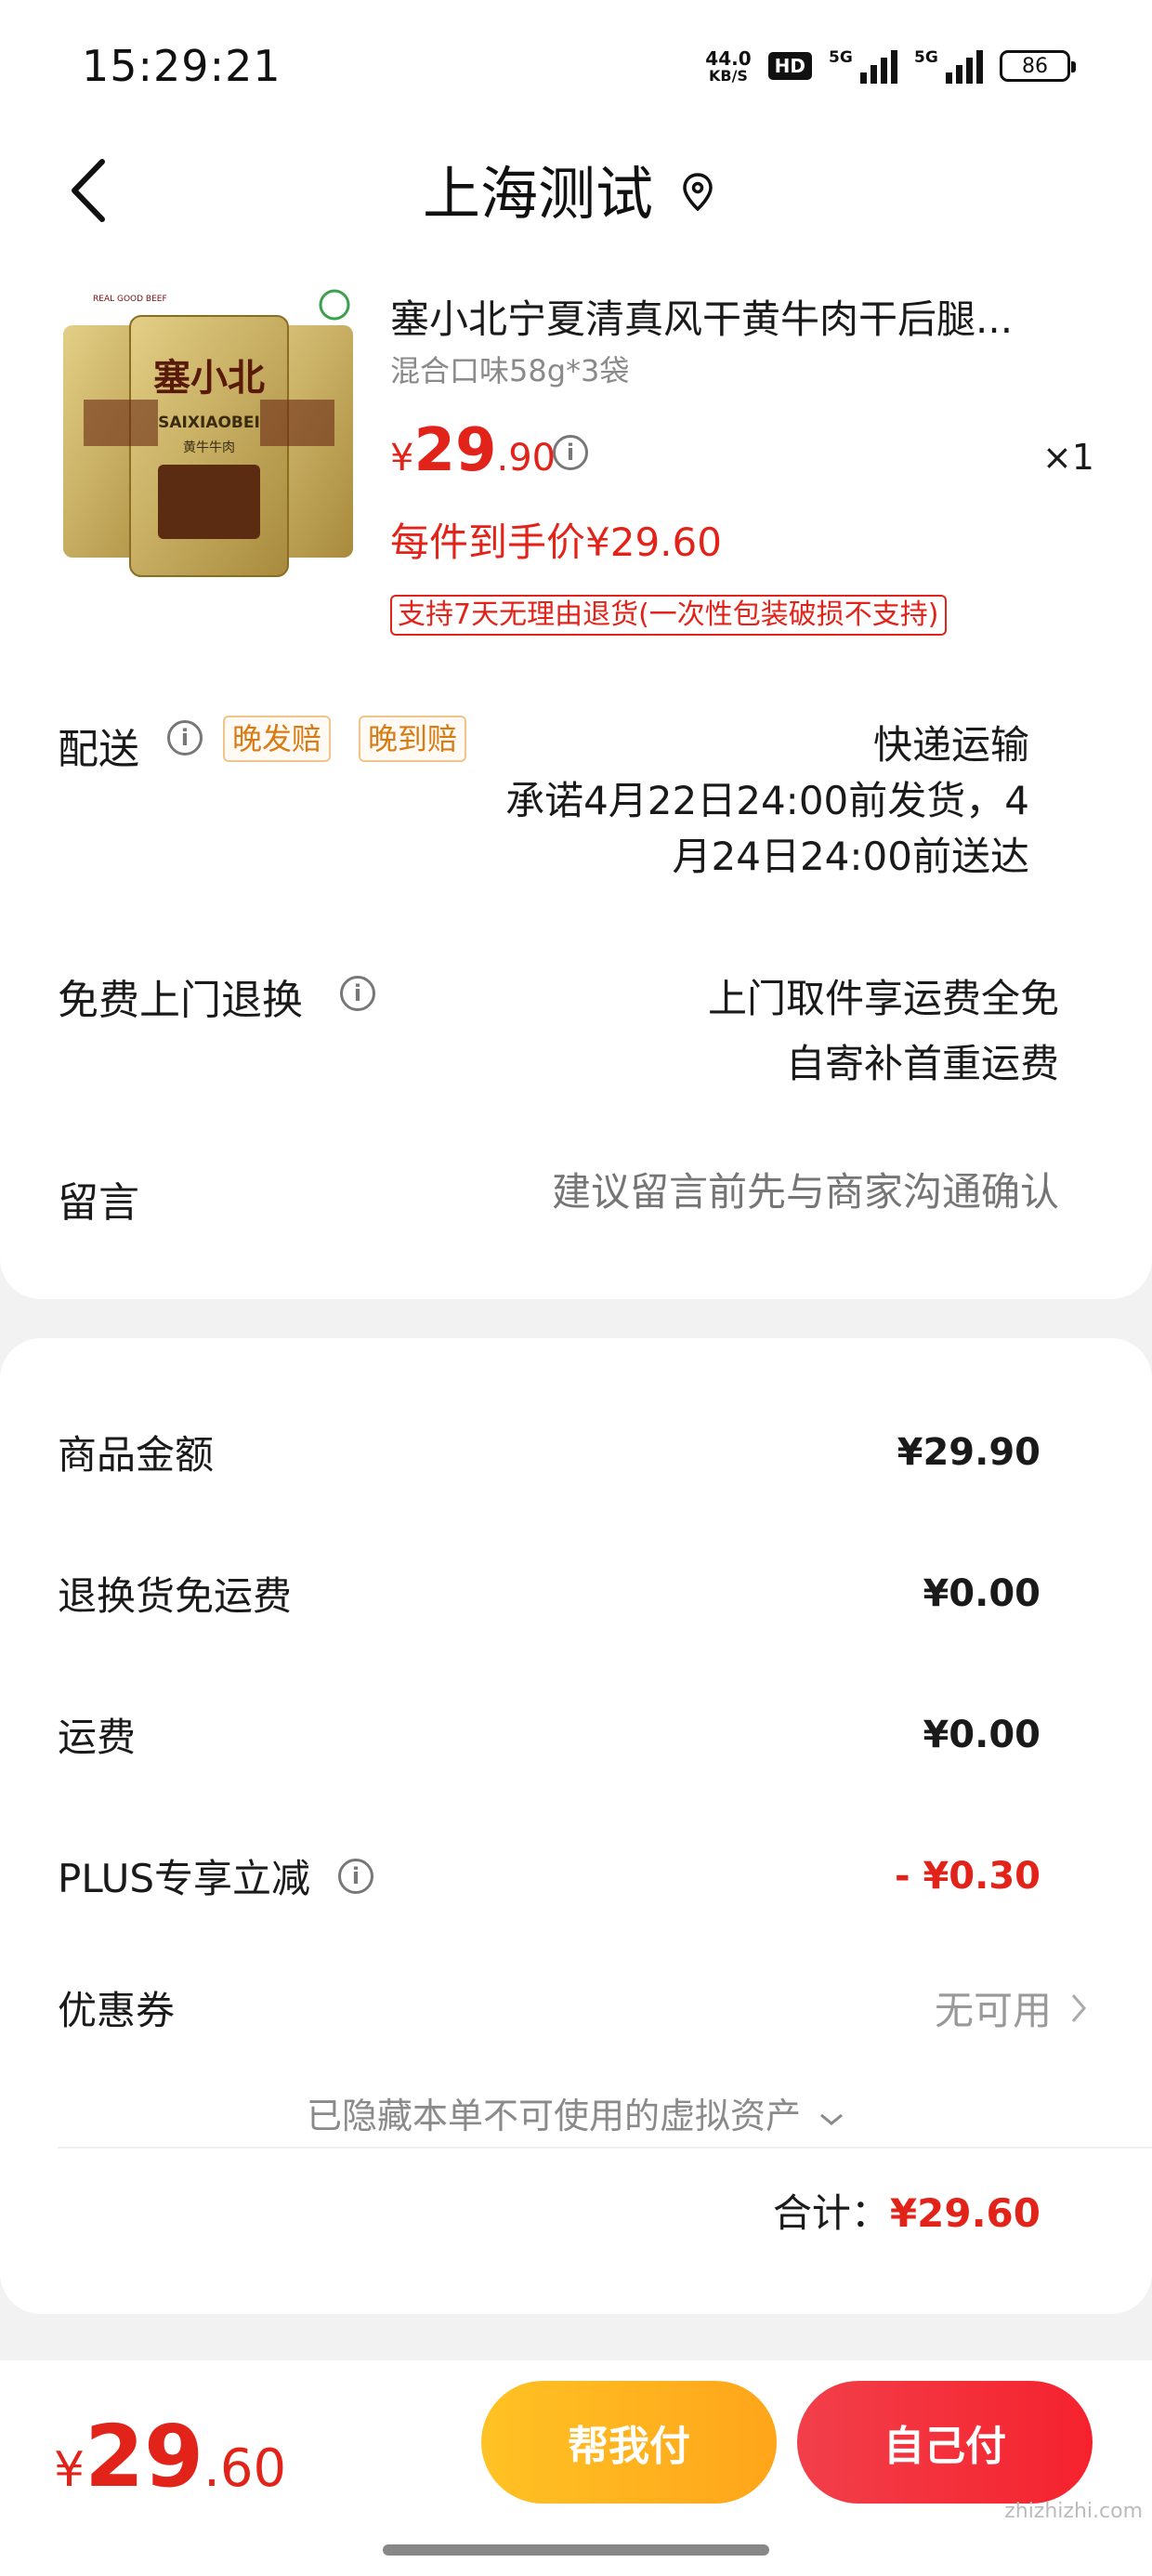 This screenshot has height=2576, width=1152. I want to click on plus-info-icon: i, so click(356, 1876).